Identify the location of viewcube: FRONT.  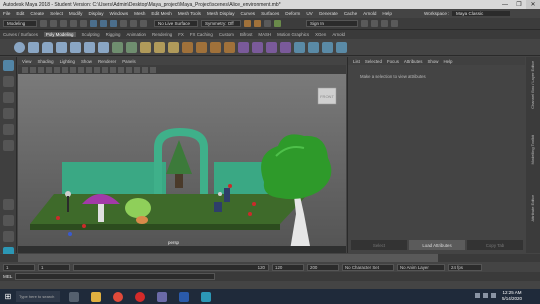
(327, 96).